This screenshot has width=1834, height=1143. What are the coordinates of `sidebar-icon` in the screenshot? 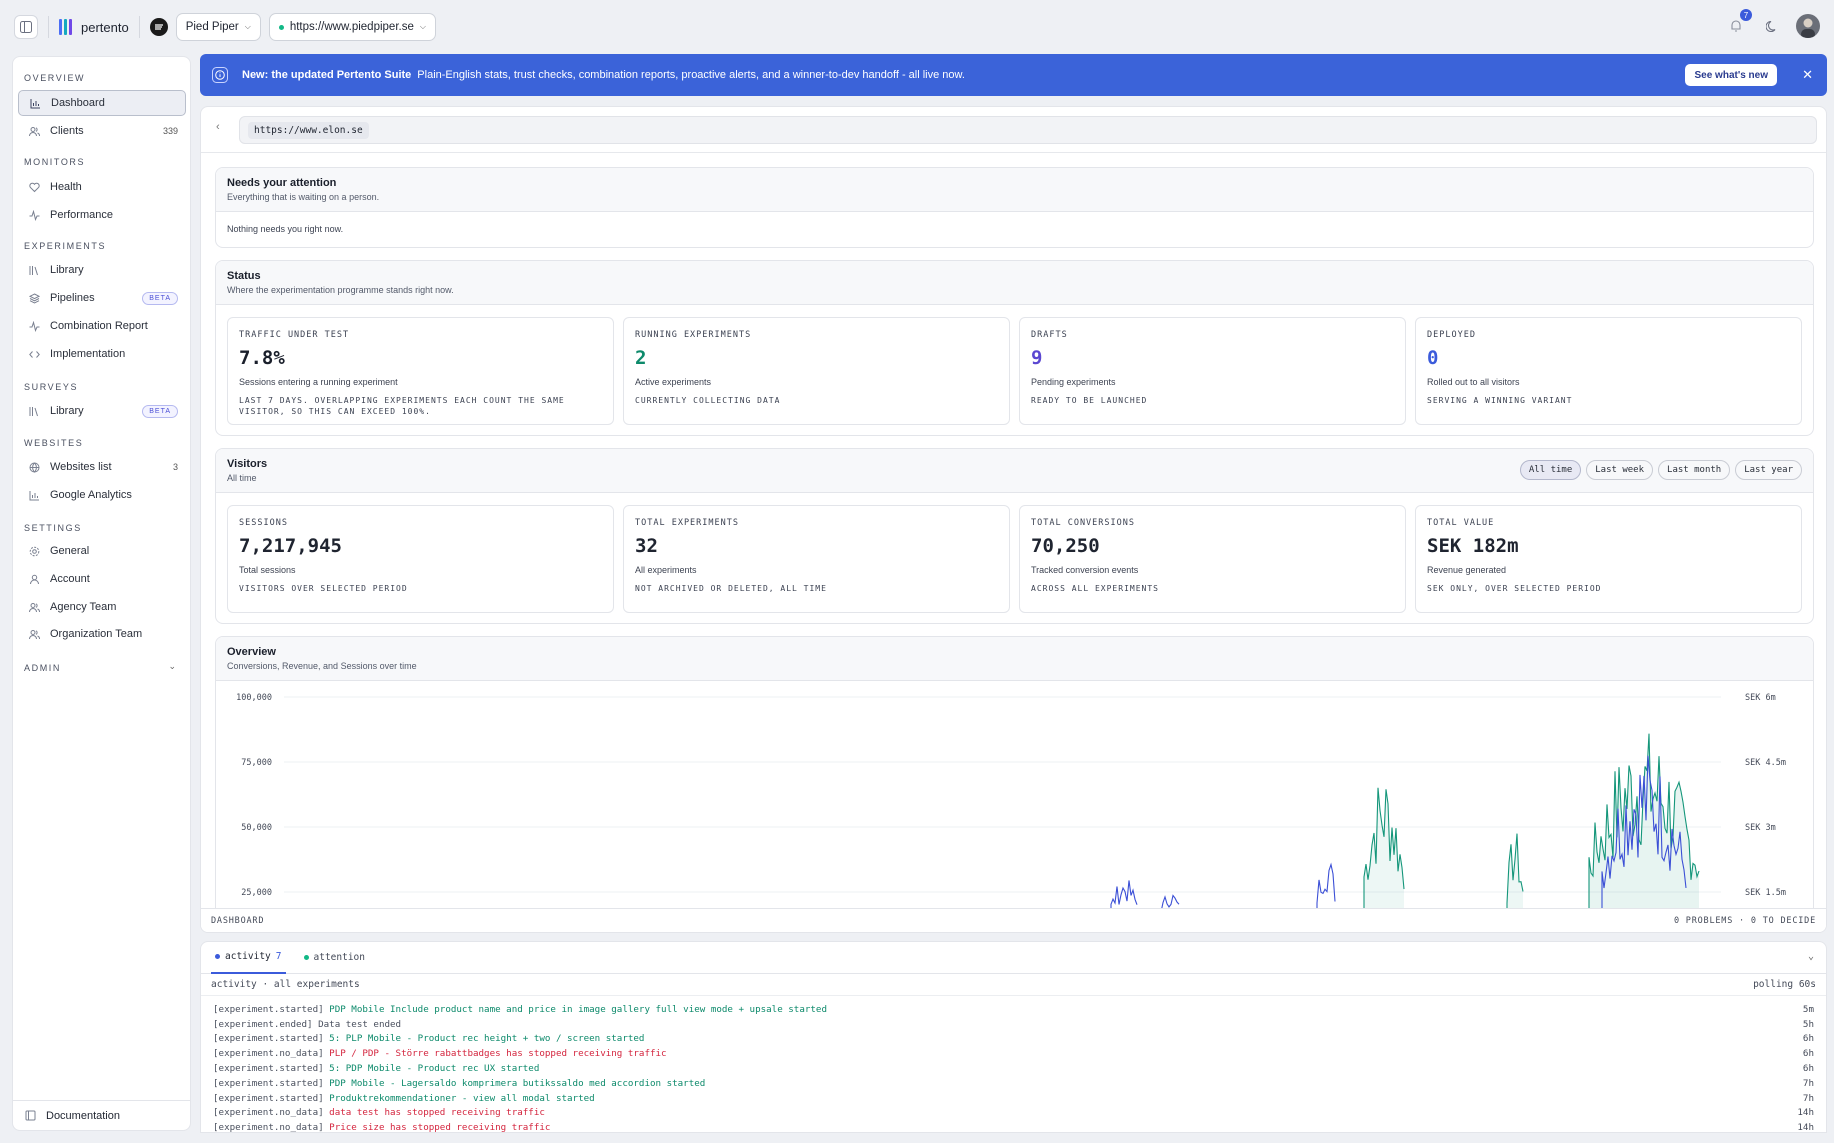 It's located at (26, 27).